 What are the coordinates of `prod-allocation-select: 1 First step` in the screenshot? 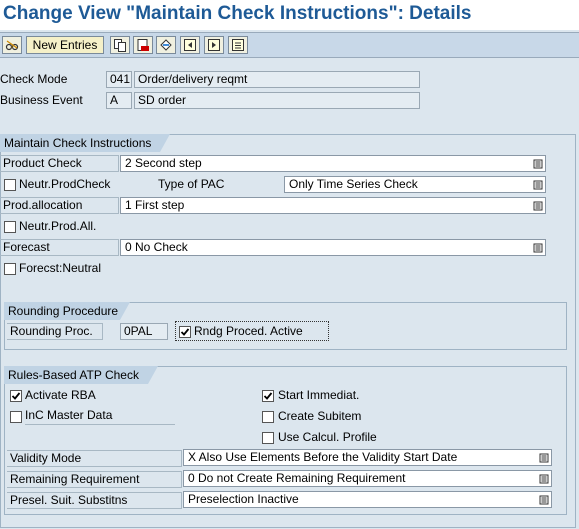 It's located at (333, 205).